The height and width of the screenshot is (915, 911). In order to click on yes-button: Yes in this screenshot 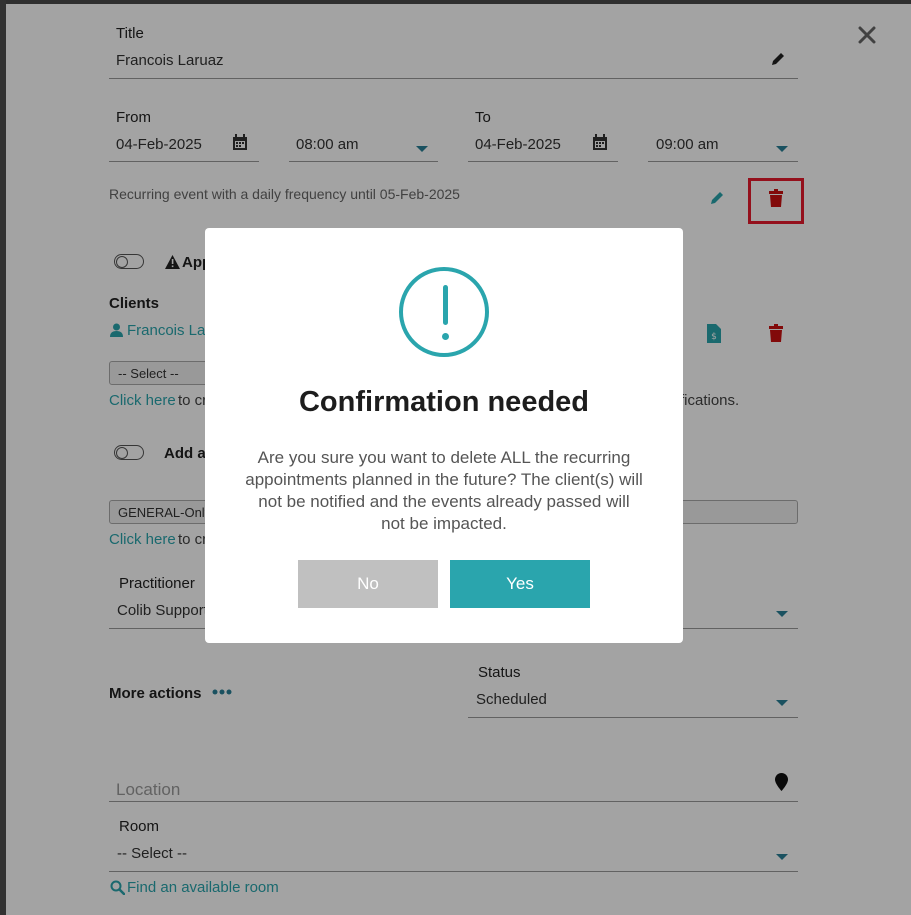, I will do `click(520, 584)`.